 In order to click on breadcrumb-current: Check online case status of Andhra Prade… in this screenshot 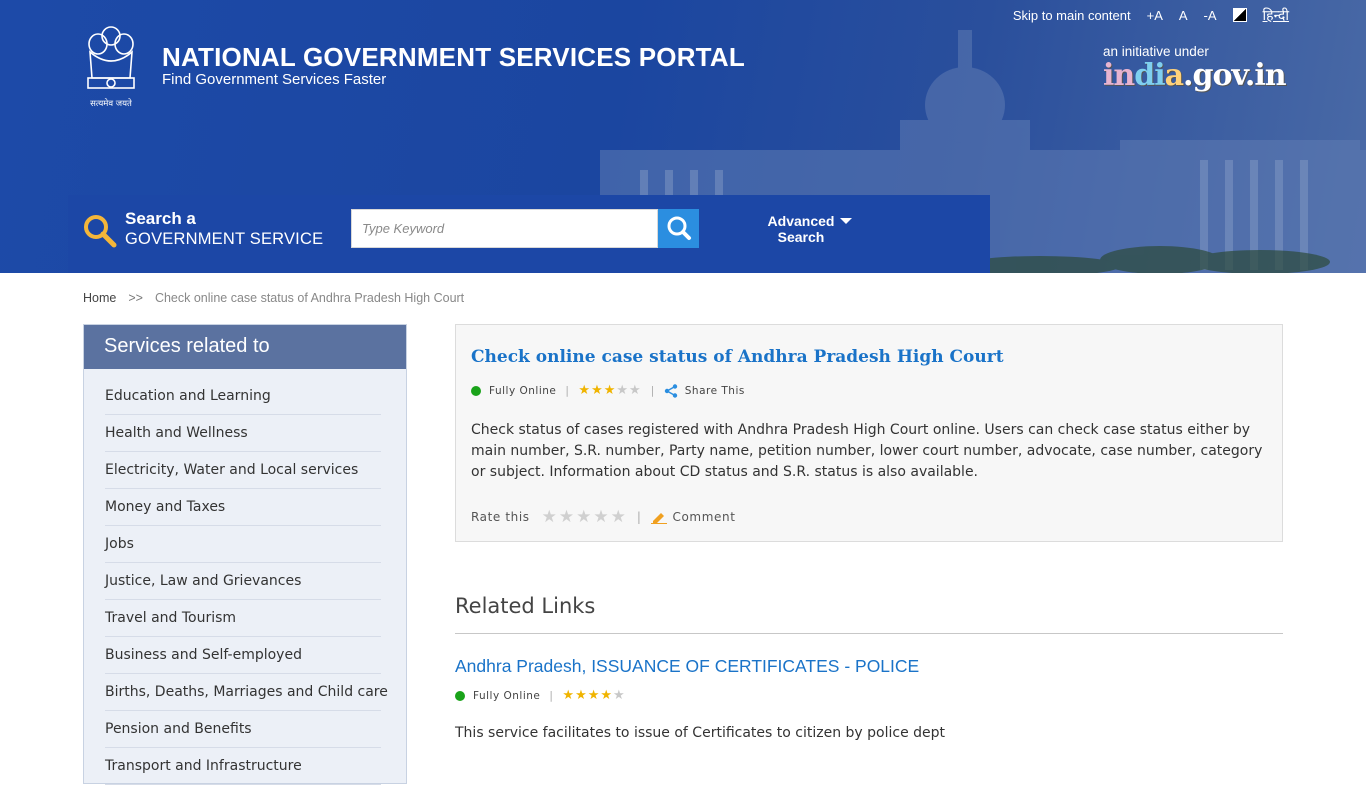, I will do `click(309, 298)`.